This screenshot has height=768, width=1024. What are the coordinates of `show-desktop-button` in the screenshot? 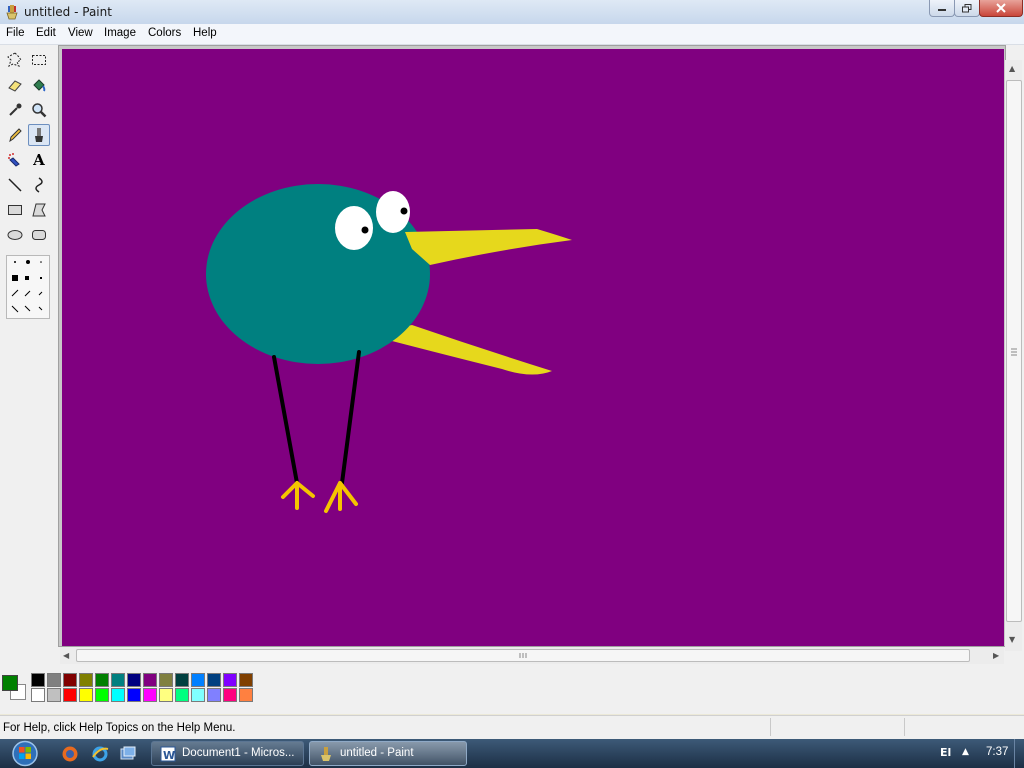 It's located at (1019, 753).